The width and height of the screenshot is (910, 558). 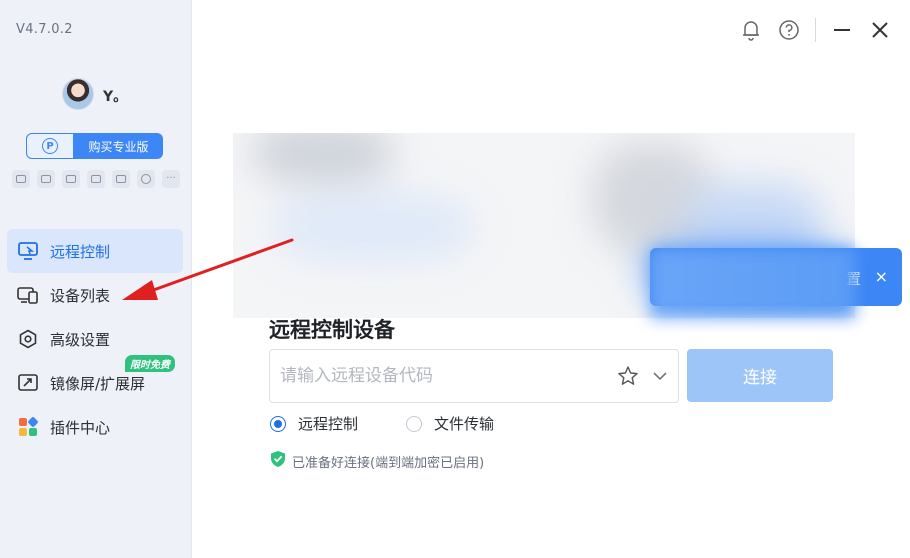 I want to click on plugin-icon, so click(x=28, y=427).